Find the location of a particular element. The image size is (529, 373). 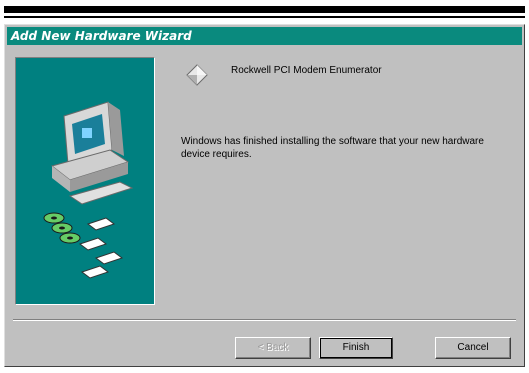

cancel-button: Cancel is located at coordinates (473, 348).